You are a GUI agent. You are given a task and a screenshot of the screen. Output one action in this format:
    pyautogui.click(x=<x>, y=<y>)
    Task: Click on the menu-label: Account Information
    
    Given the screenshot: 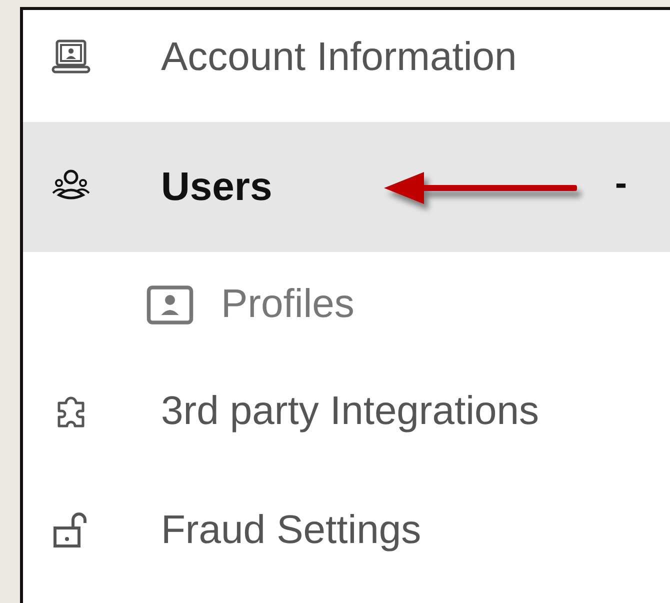 What is the action you would take?
    pyautogui.click(x=339, y=57)
    